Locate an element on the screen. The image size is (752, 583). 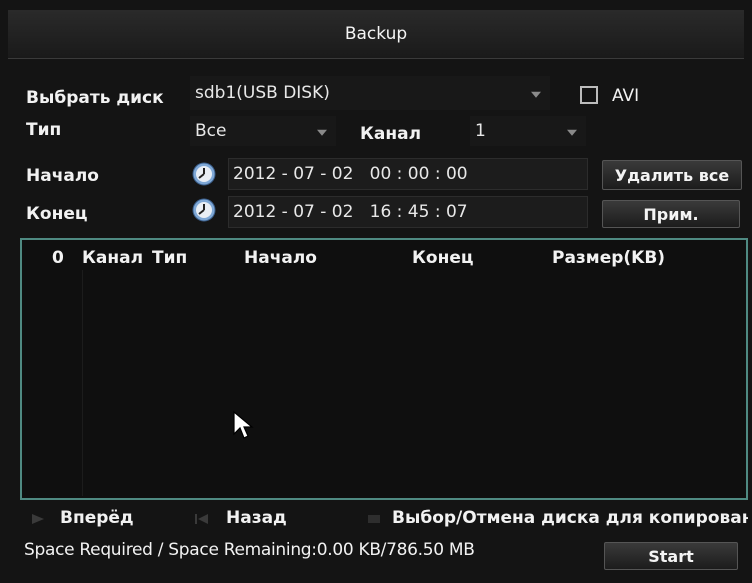
disk-select-value: sdb1(USB DISK) is located at coordinates (262, 93).